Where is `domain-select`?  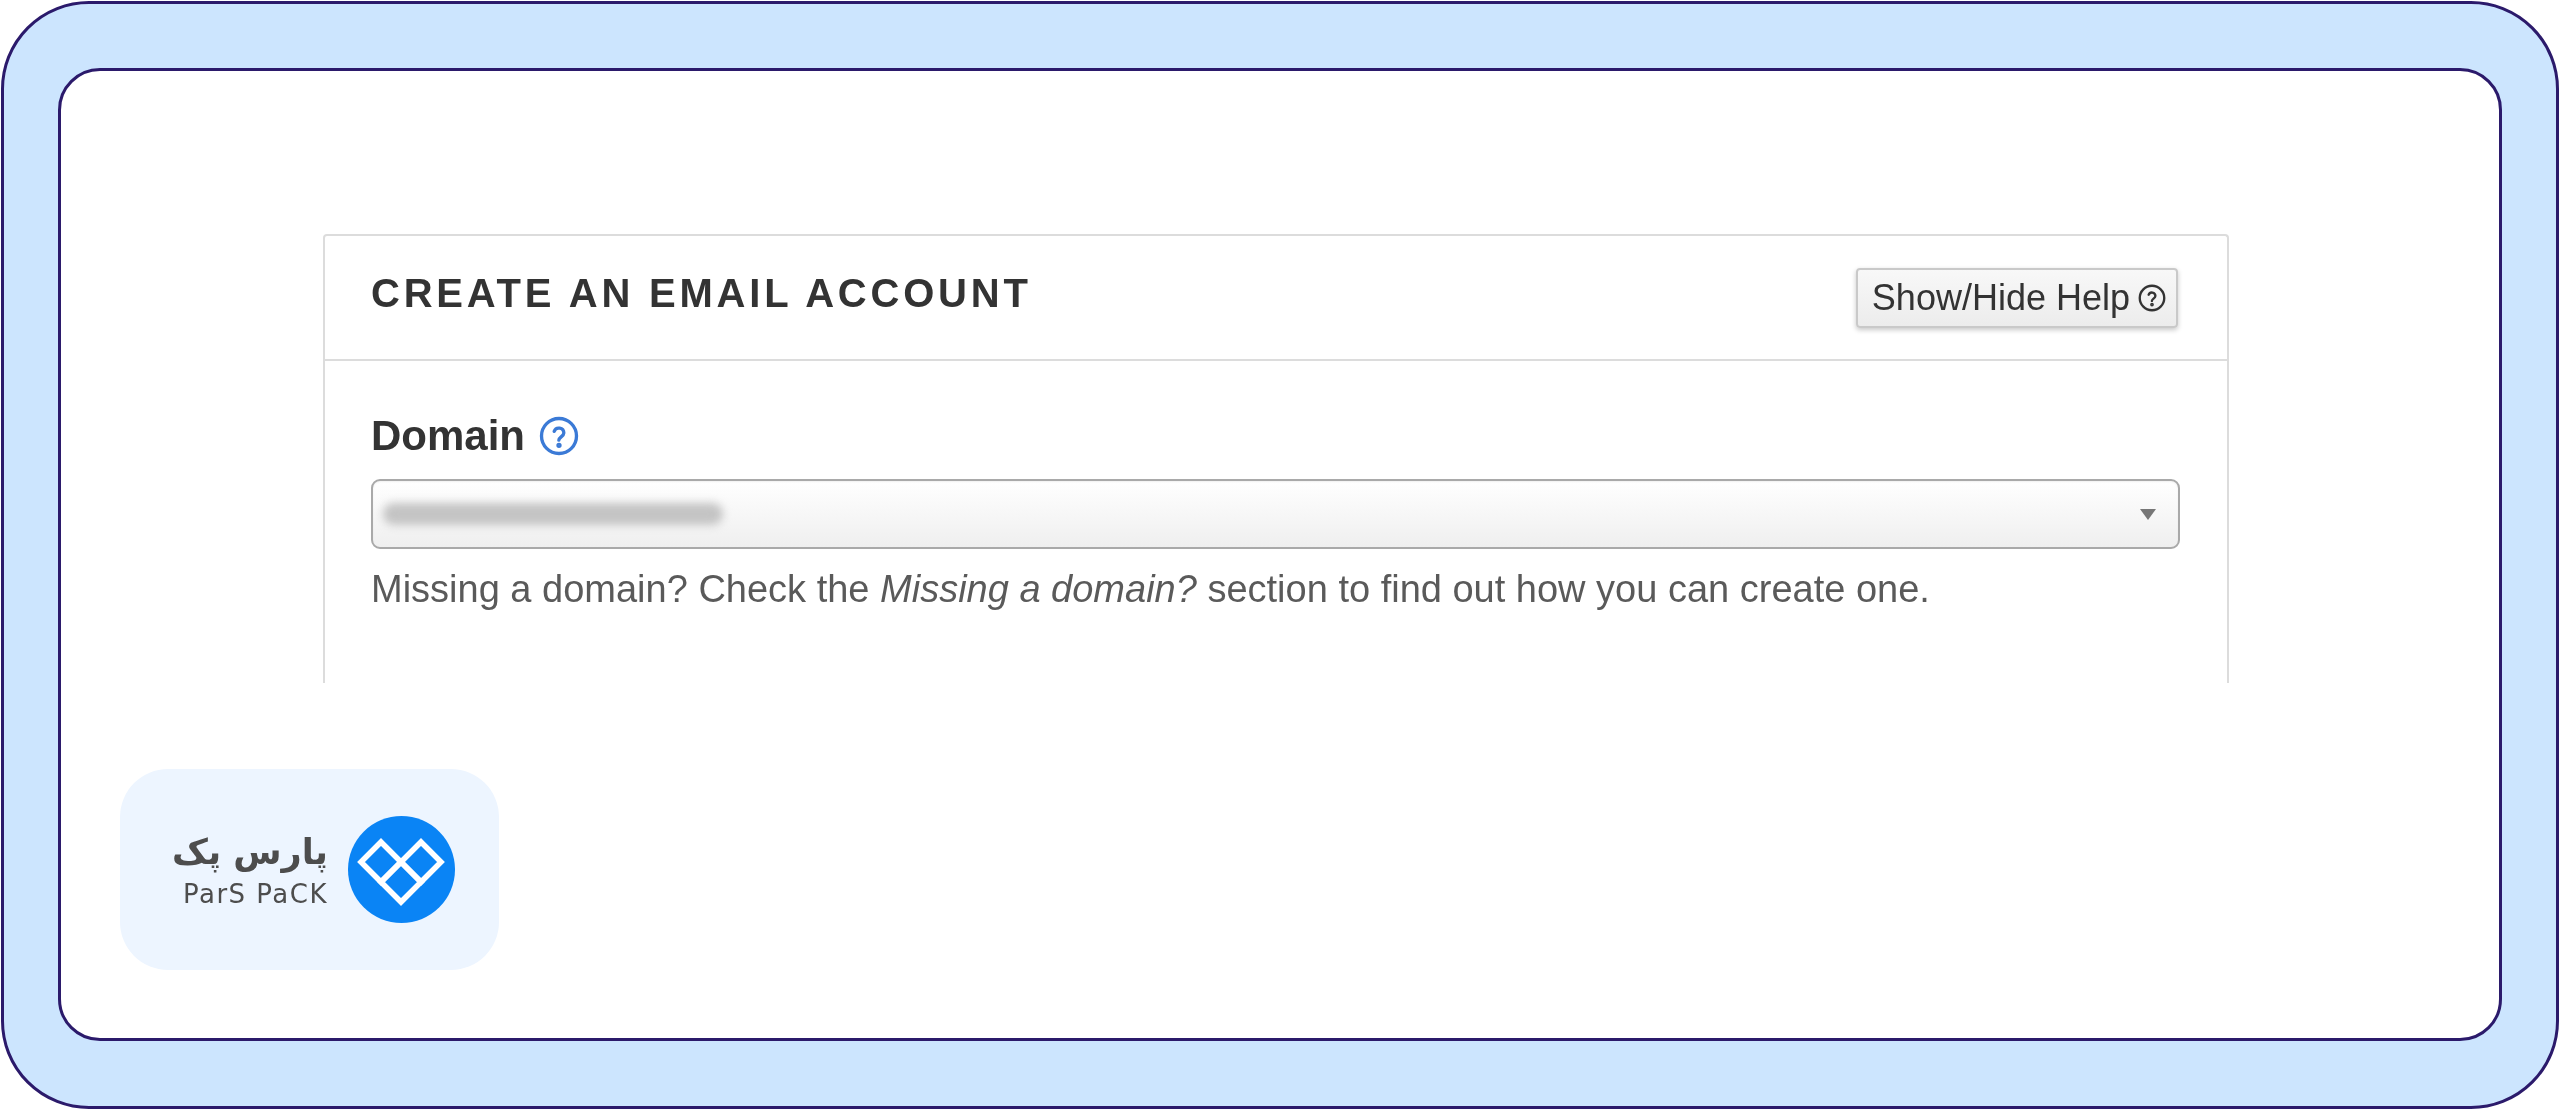
domain-select is located at coordinates (1275, 514).